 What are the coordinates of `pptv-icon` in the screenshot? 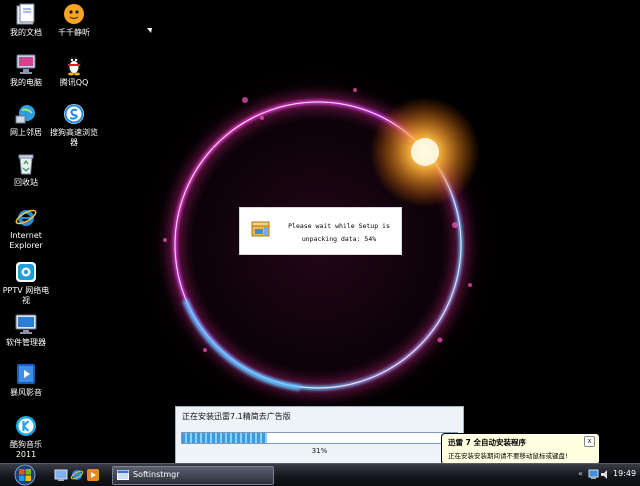 It's located at (26, 272).